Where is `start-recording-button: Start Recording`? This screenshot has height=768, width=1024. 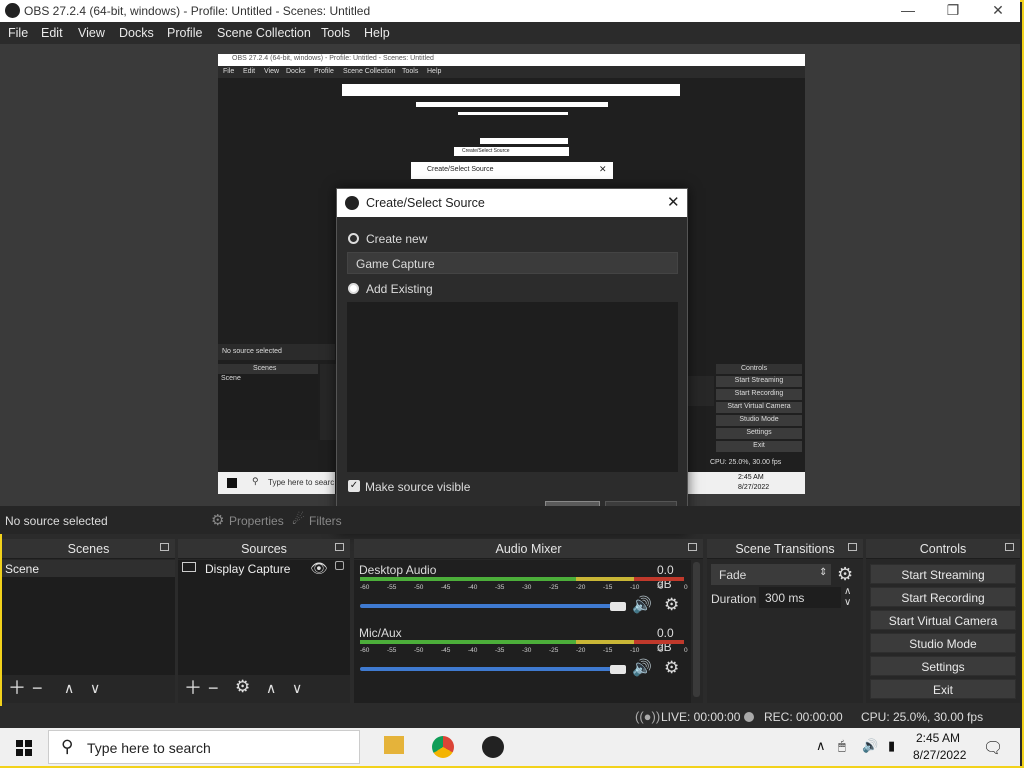
start-recording-button: Start Recording is located at coordinates (943, 597).